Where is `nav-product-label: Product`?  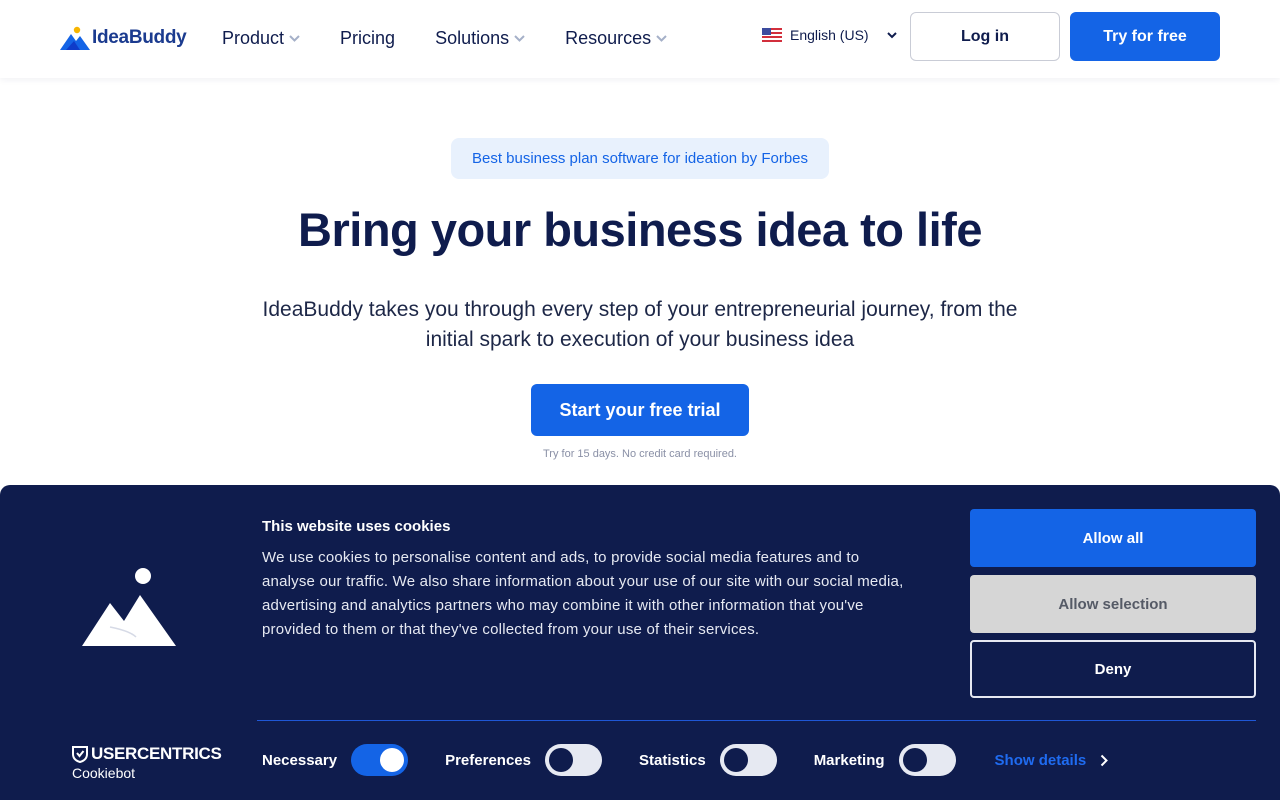
nav-product-label: Product is located at coordinates (253, 38).